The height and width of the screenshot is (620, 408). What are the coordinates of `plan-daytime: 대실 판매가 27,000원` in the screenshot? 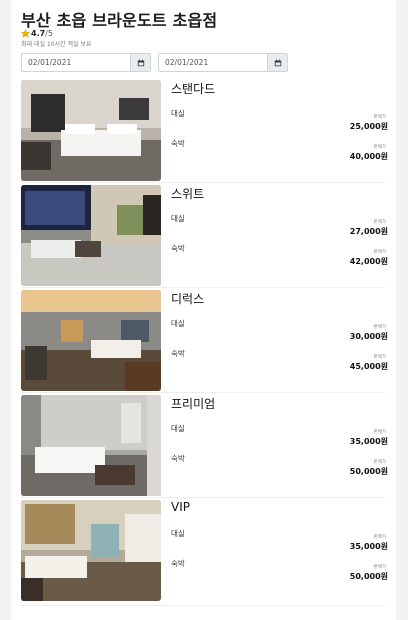 It's located at (280, 228).